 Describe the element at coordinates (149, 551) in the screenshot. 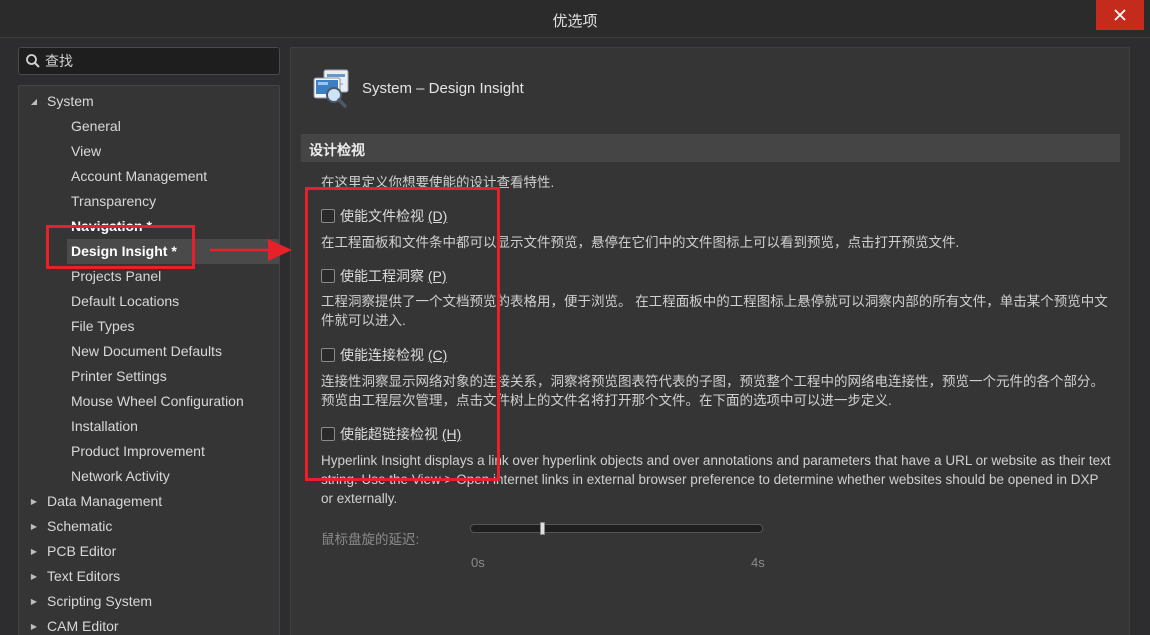

I see `tree-item-pcb-editor: ▶ PCB Editor` at that location.